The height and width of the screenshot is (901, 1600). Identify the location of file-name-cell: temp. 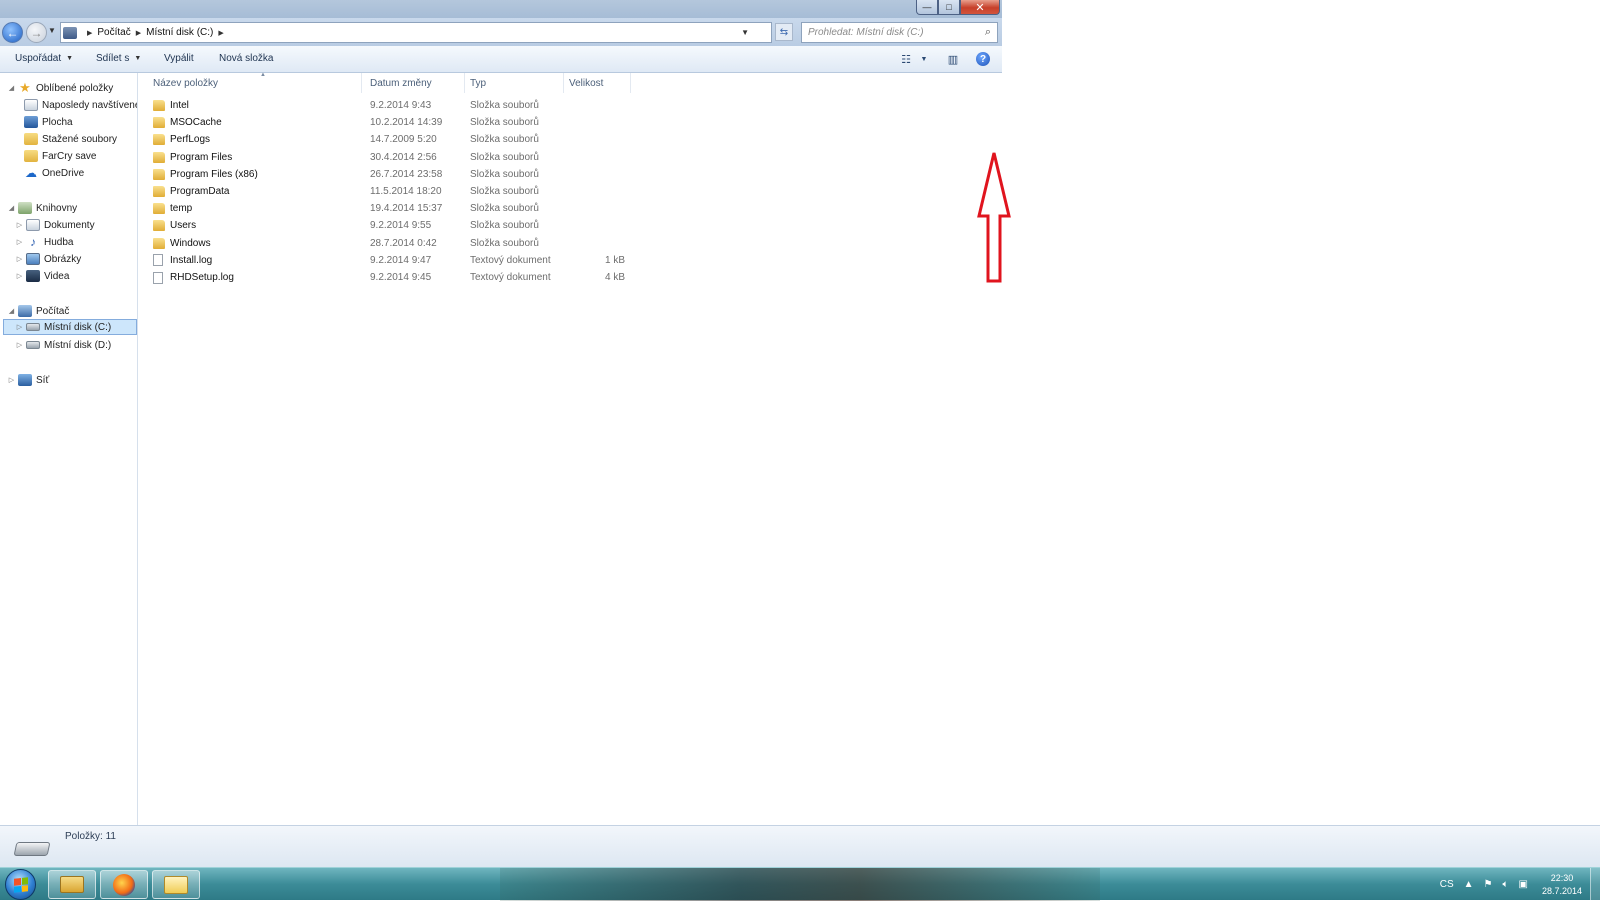
(172, 208).